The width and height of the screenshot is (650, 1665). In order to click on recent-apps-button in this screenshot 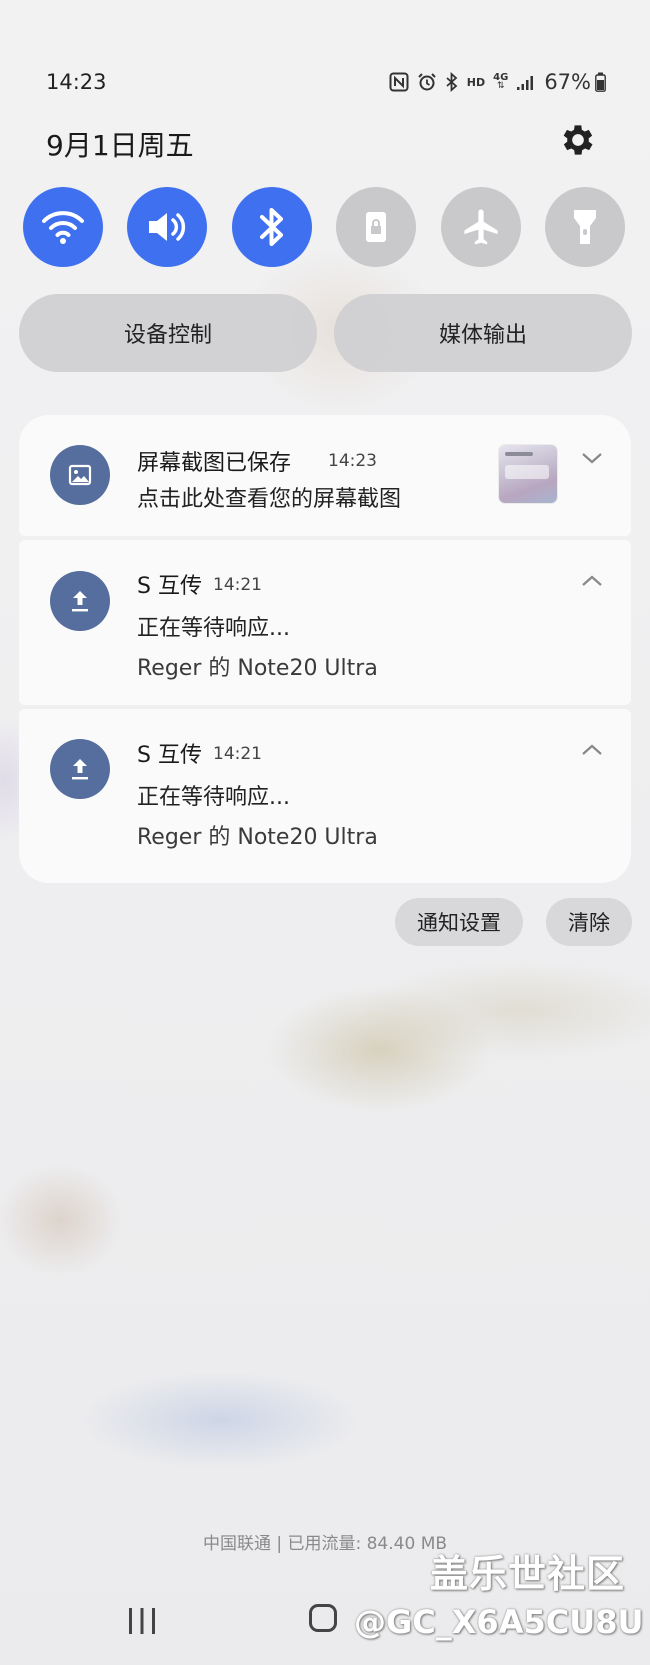, I will do `click(142, 1623)`.